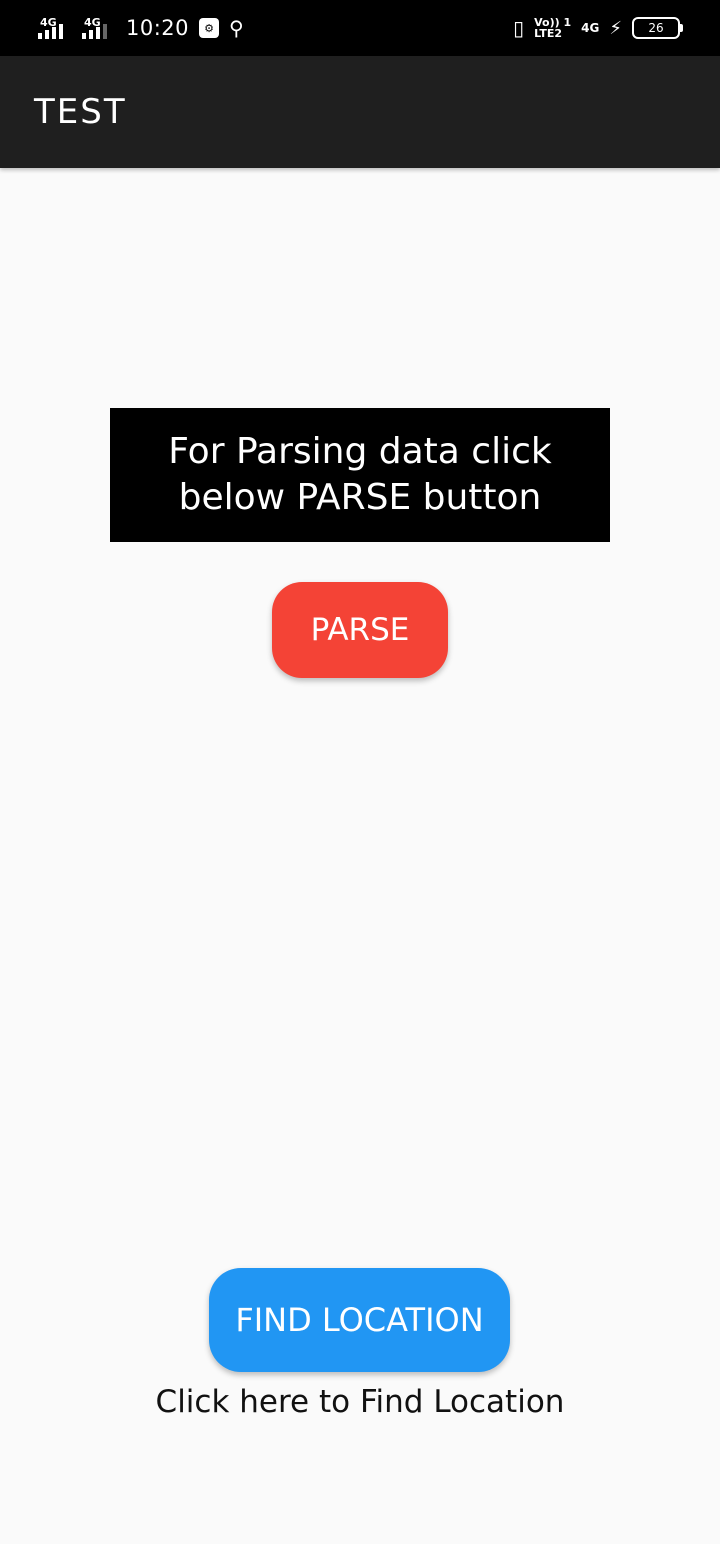 The image size is (720, 1544). I want to click on volte-indicator: Vo)) 1 LTE2, so click(552, 28).